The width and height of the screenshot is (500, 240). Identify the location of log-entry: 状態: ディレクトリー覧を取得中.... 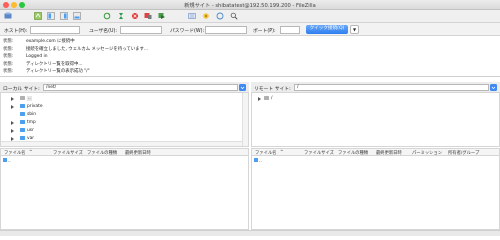
(43, 64).